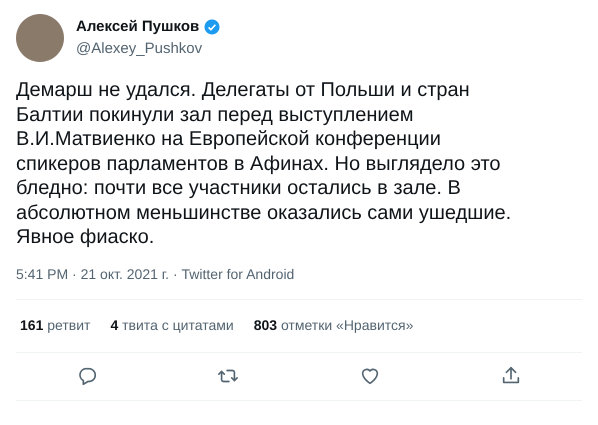 The image size is (598, 425). I want to click on avatar, so click(40, 38).